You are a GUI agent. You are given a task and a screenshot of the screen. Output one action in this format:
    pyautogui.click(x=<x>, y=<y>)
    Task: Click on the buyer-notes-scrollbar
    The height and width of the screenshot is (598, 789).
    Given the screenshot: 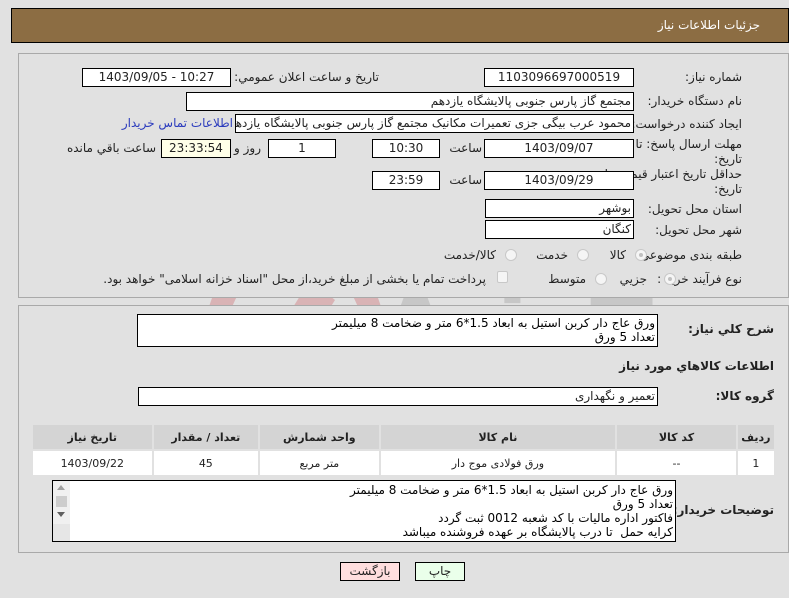 What is the action you would take?
    pyautogui.click(x=61, y=511)
    